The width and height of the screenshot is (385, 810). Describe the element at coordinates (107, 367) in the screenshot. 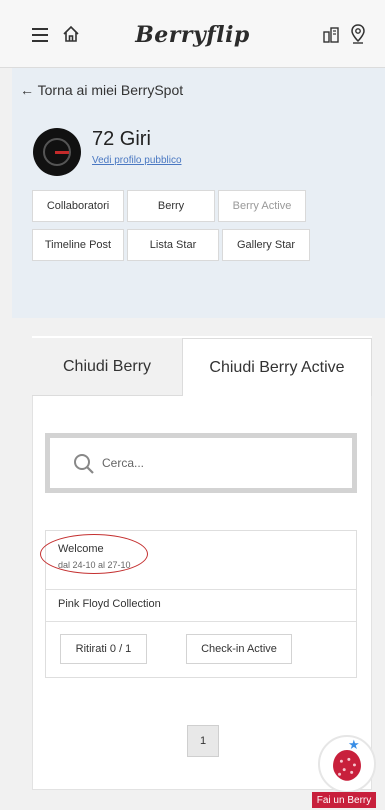

I see `tab-chiudi-berry: Chiudi Berry` at that location.